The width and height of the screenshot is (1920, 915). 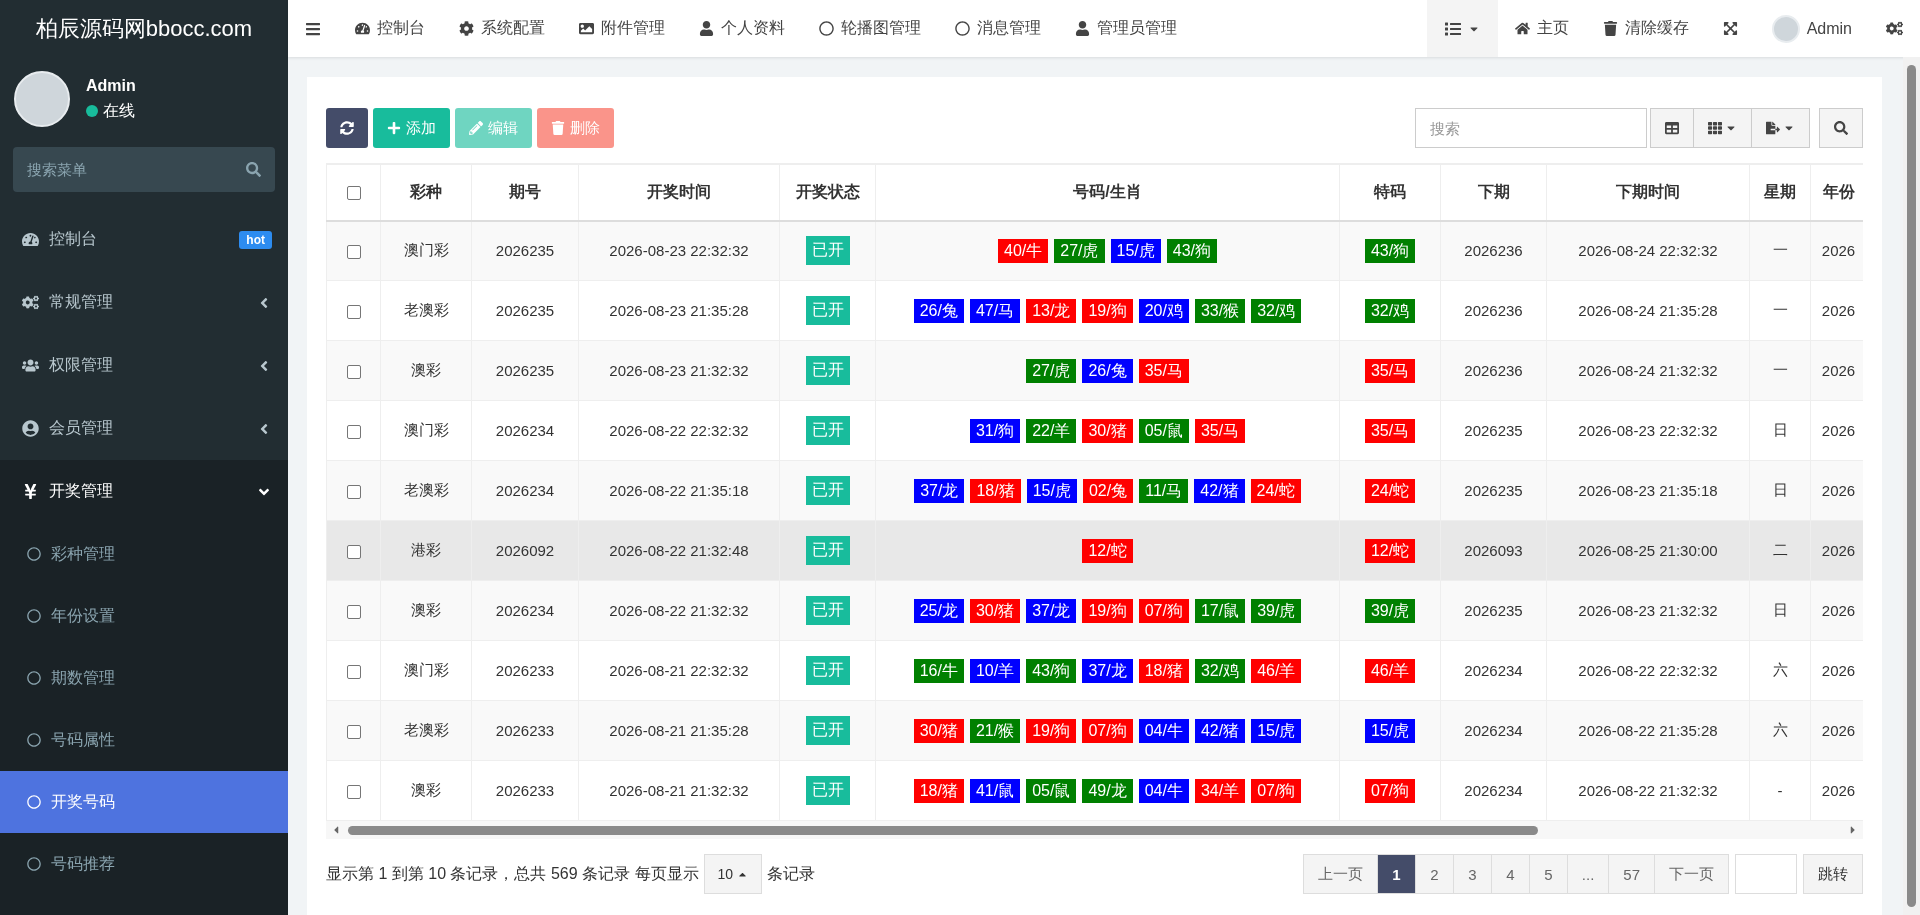 What do you see at coordinates (742, 28) in the screenshot?
I see `nav-tab: 个人资料` at bounding box center [742, 28].